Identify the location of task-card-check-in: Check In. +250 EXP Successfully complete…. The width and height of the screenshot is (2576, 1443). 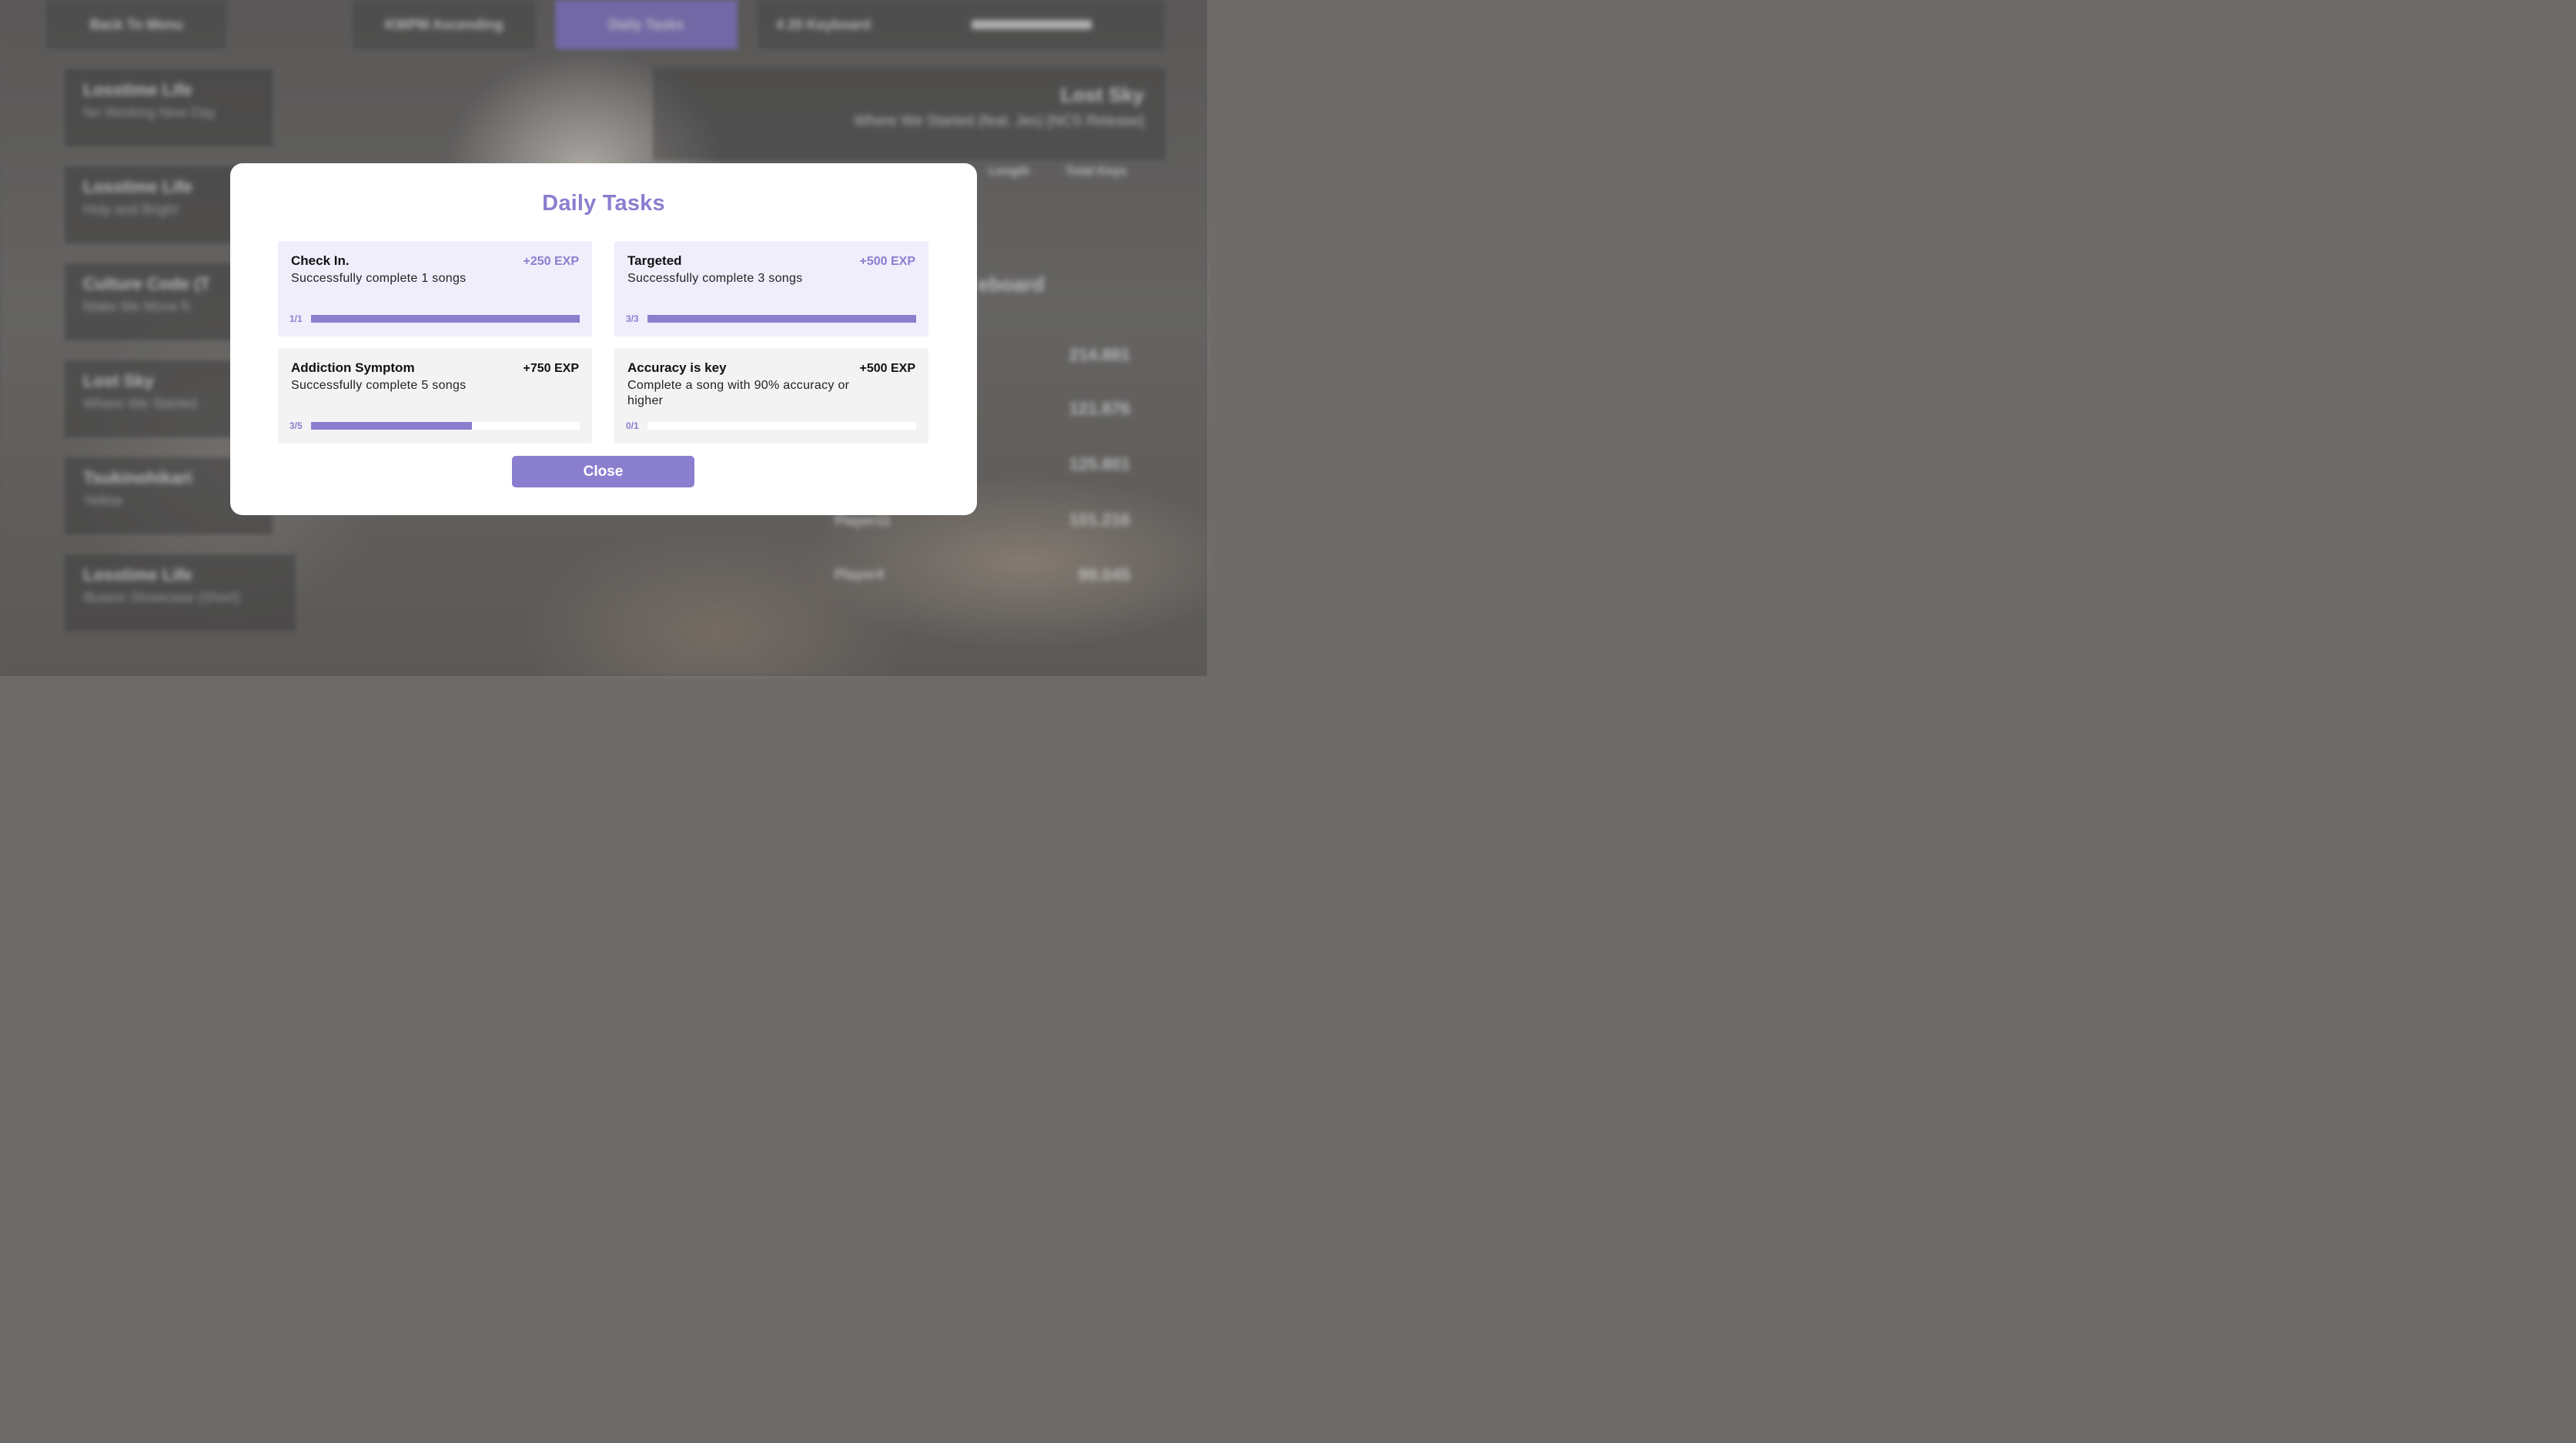
(435, 288).